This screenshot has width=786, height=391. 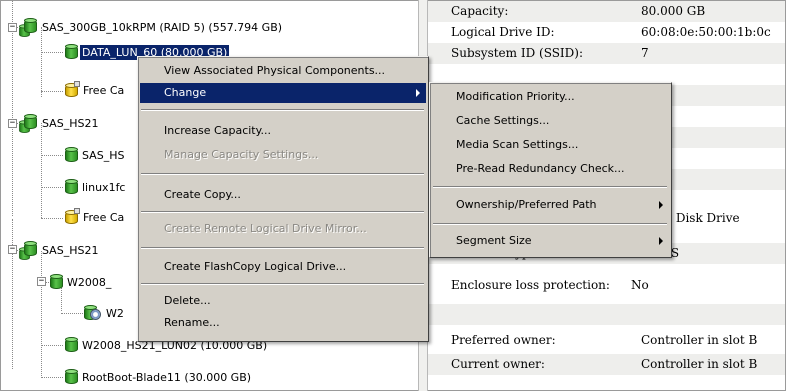 What do you see at coordinates (606, 11) in the screenshot?
I see `property-row: Capacity: 80.000 GB` at bounding box center [606, 11].